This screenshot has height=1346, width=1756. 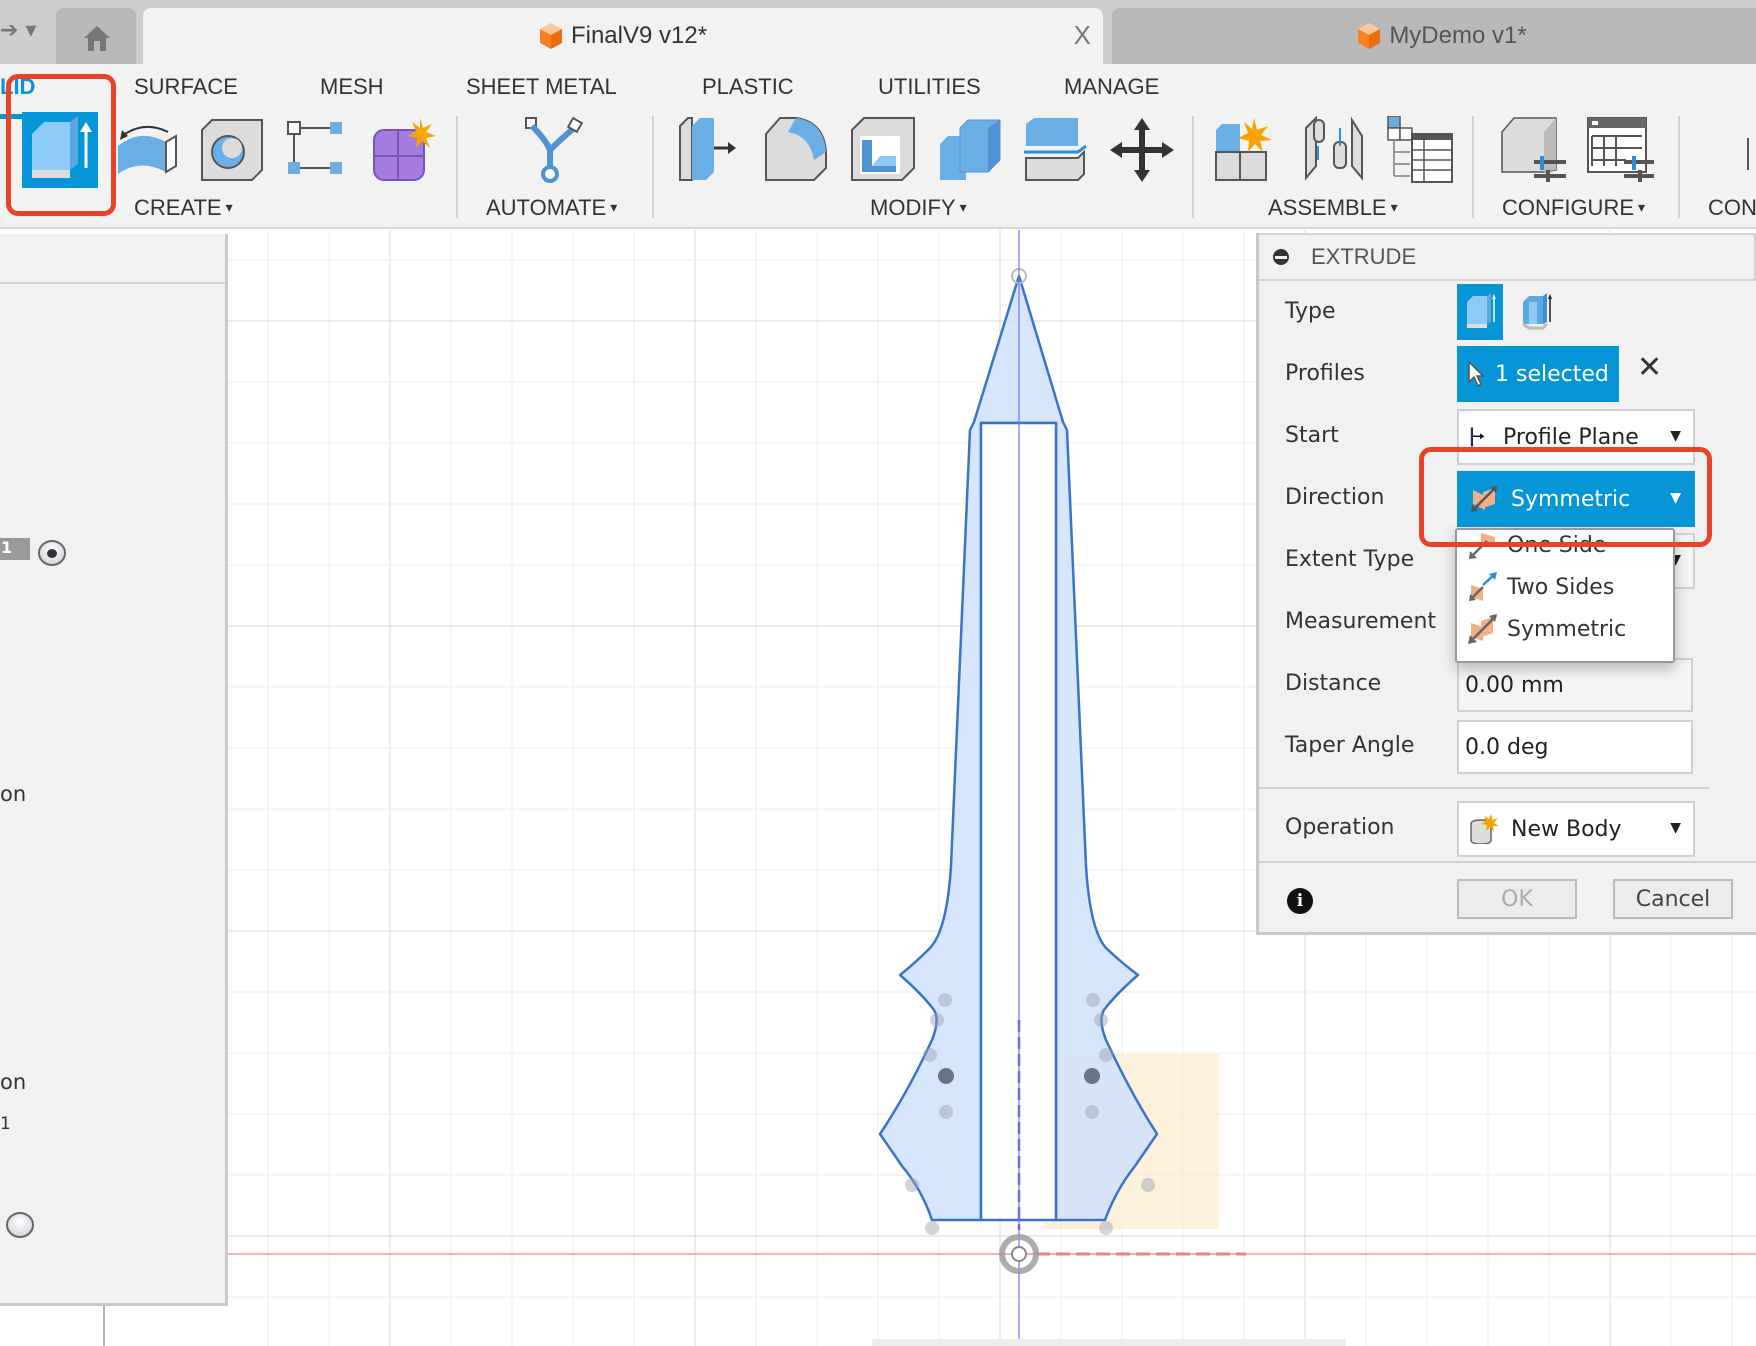 What do you see at coordinates (1536, 312) in the screenshot?
I see `type-thin-button` at bounding box center [1536, 312].